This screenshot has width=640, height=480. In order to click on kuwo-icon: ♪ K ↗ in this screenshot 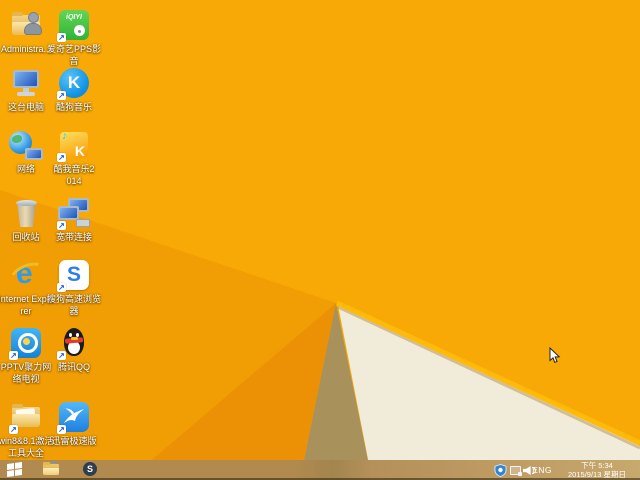, I will do `click(74, 145)`.